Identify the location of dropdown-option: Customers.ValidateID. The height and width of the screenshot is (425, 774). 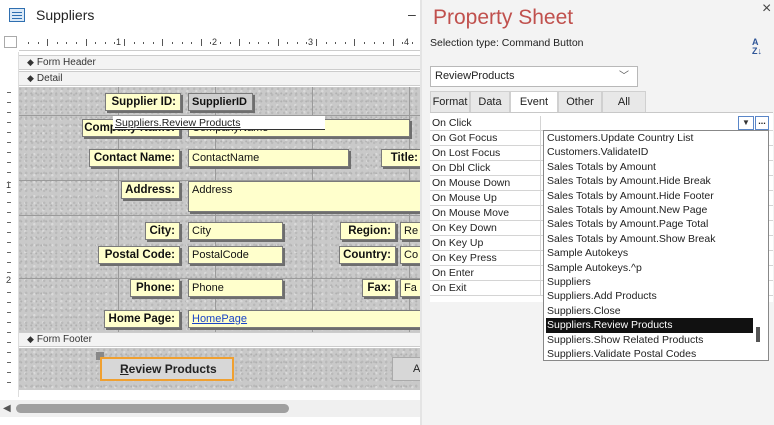
(649, 152).